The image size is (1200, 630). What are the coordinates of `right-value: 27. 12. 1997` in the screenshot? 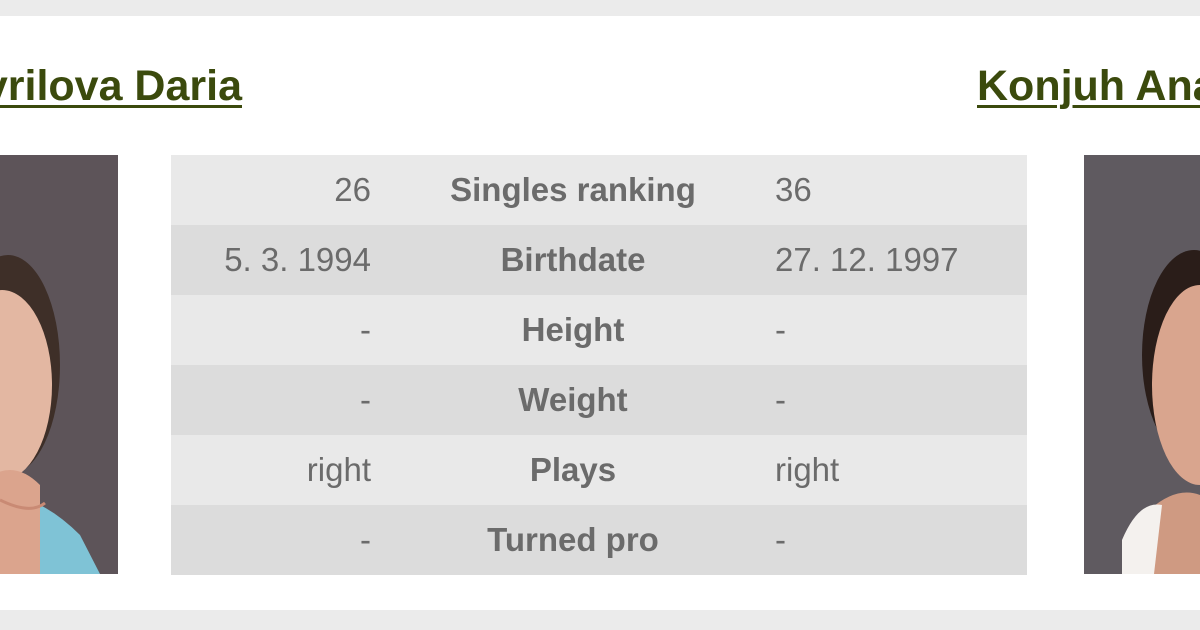 It's located at (901, 260).